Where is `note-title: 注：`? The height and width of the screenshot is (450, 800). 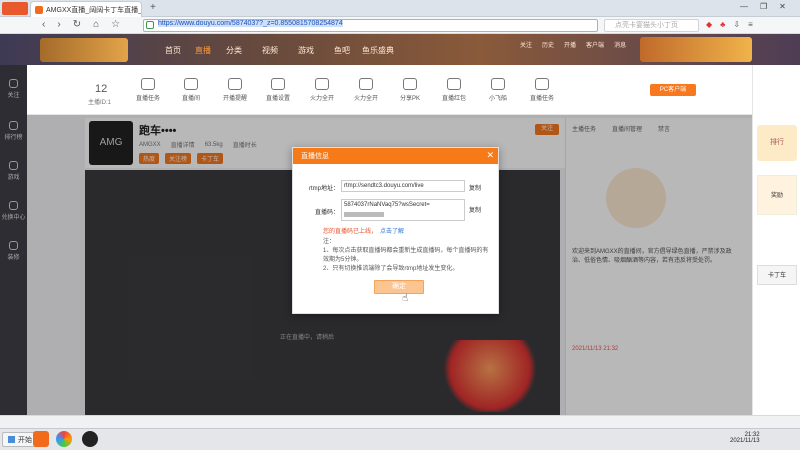
note-title: 注： is located at coordinates (329, 242).